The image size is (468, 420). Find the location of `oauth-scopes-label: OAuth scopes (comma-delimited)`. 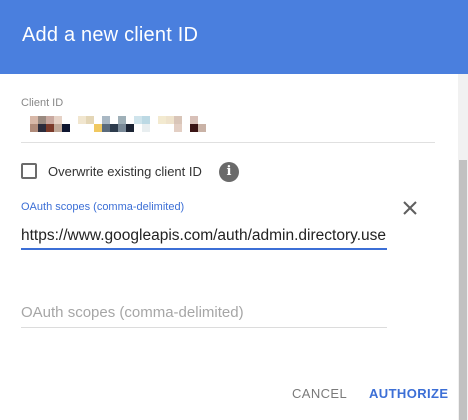

oauth-scopes-label: OAuth scopes (comma-delimited) is located at coordinates (103, 207).